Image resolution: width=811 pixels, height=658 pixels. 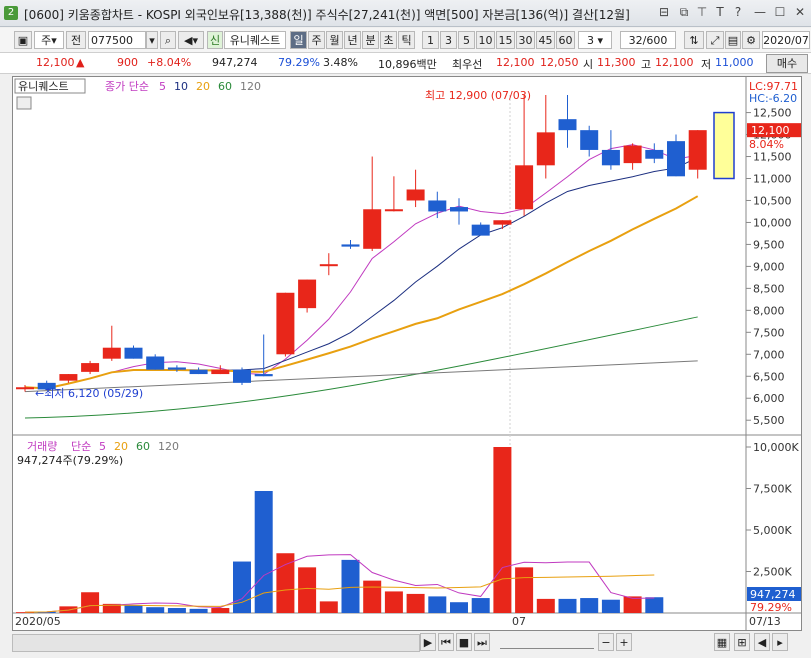 I want to click on grid-icon: ▦, so click(x=722, y=642).